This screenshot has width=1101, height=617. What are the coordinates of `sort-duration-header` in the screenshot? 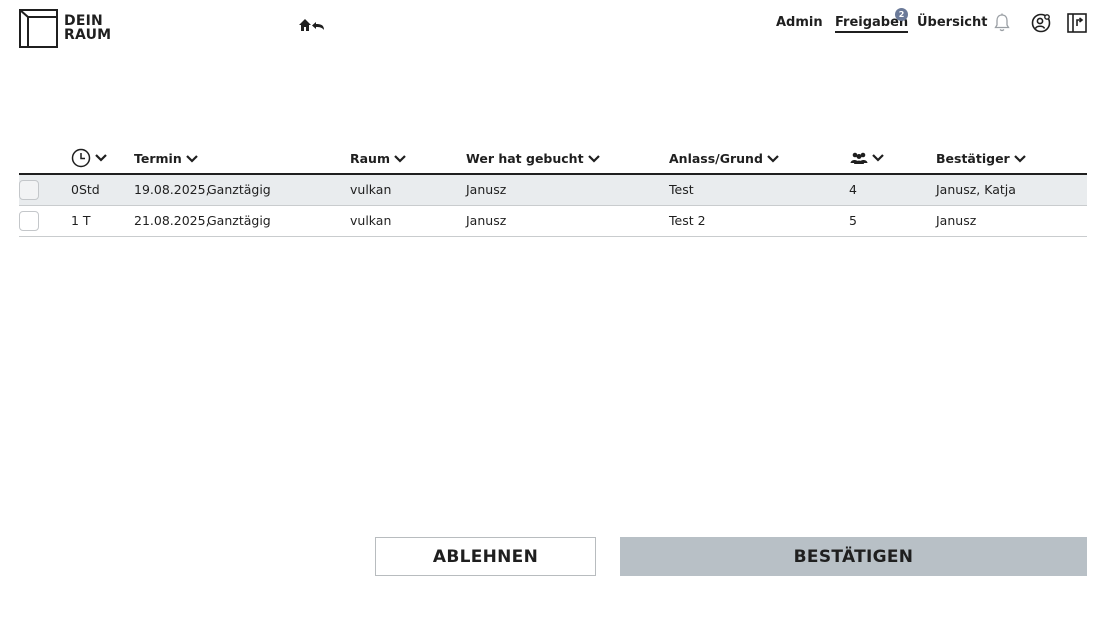 It's located at (89, 158).